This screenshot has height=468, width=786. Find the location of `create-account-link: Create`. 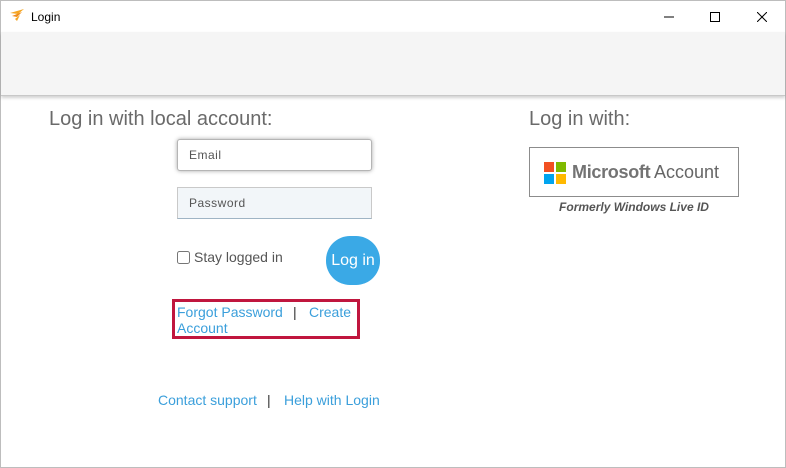

create-account-link: Create is located at coordinates (330, 312).